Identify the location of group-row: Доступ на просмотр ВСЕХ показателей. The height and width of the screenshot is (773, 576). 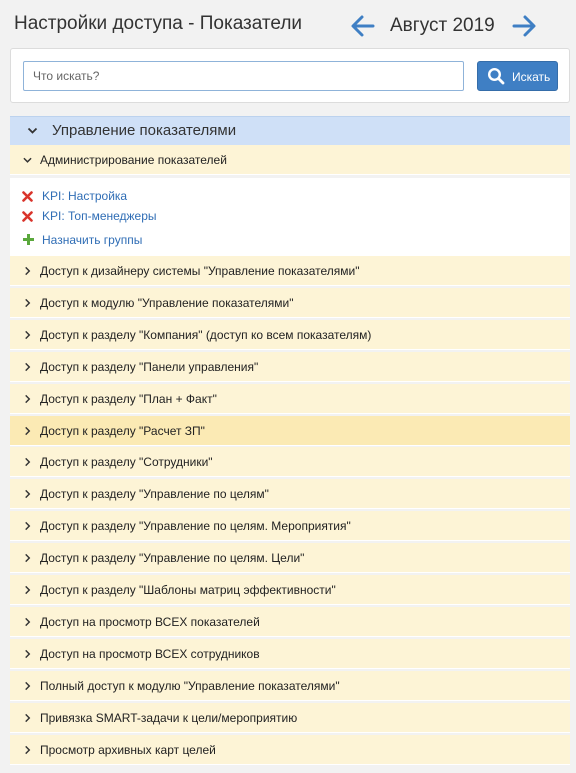
(290, 622).